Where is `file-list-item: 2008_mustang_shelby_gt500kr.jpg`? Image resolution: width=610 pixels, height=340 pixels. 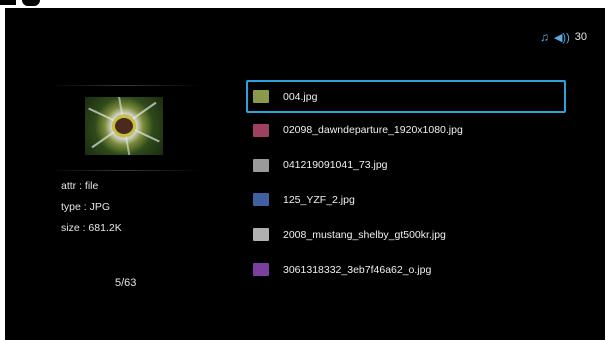 file-list-item: 2008_mustang_shelby_gt500kr.jpg is located at coordinates (406, 234).